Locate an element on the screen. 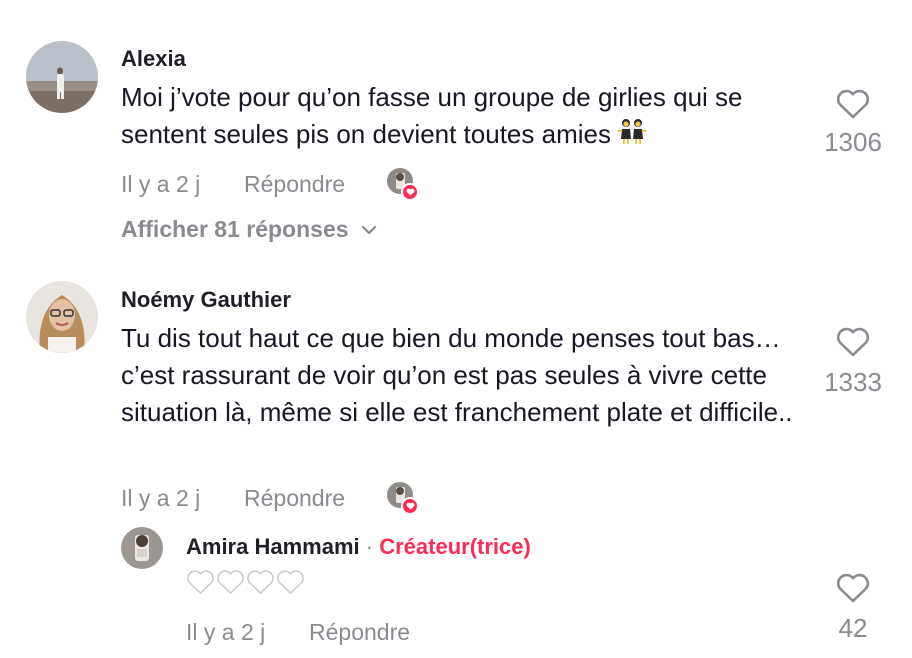 The image size is (912, 658). chevron-down-icon is located at coordinates (369, 230).